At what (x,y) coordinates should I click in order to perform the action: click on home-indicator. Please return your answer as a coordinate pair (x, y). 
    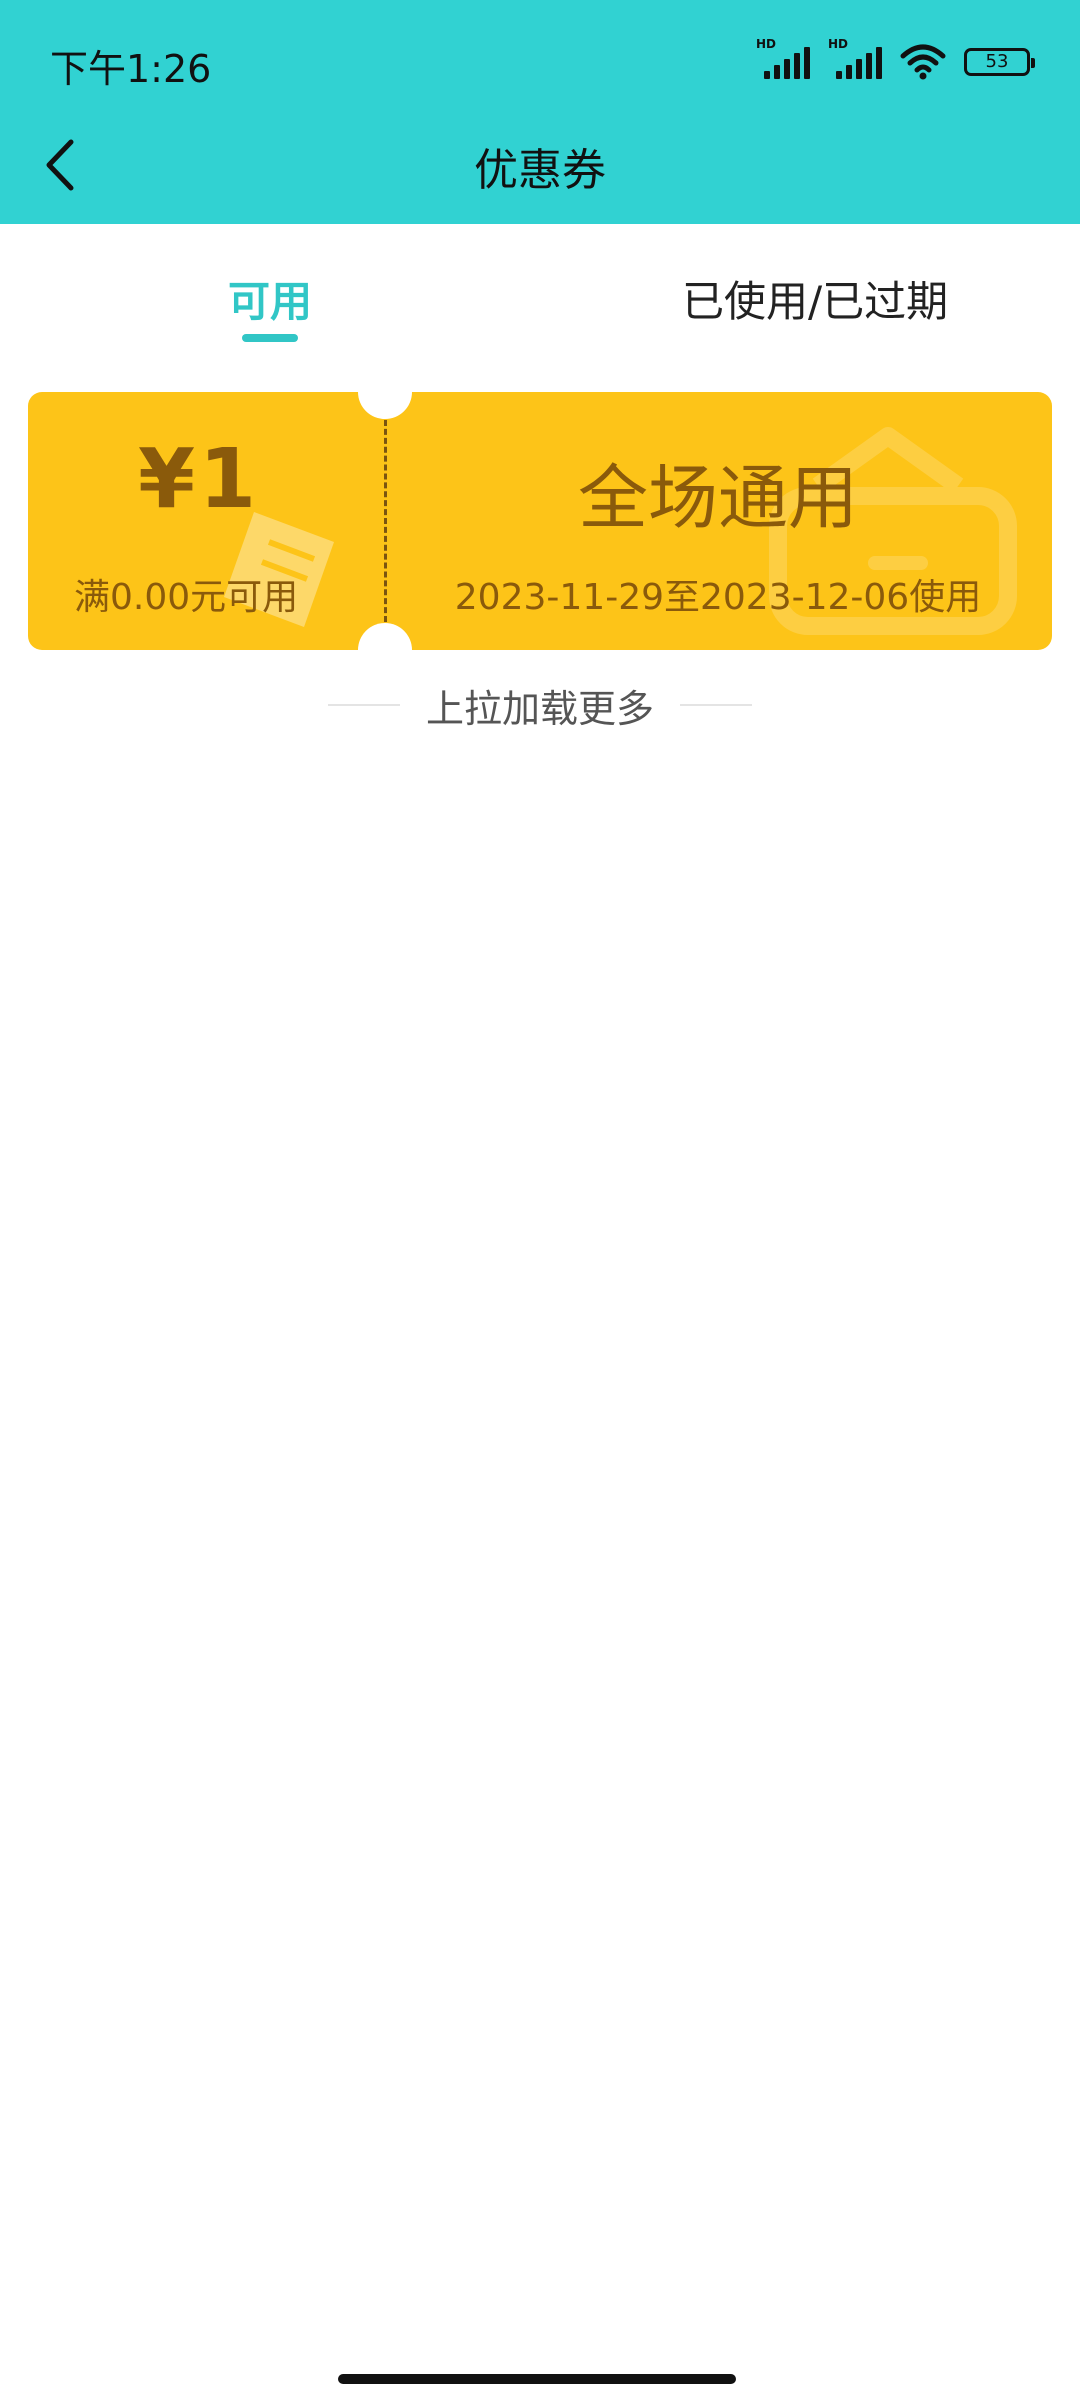
    Looking at the image, I should click on (537, 2379).